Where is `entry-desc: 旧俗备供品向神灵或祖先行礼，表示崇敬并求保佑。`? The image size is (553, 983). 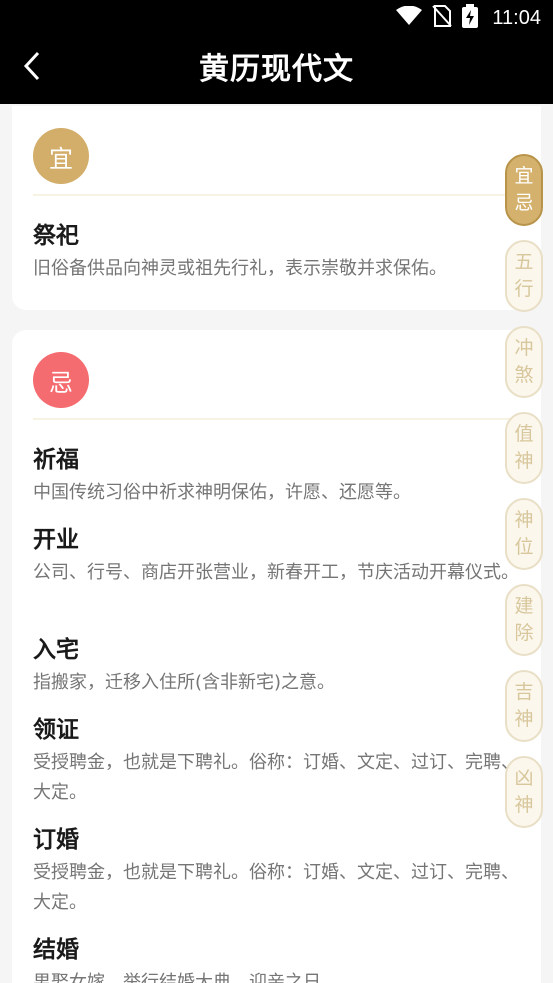
entry-desc: 旧俗备供品向神灵或祖先行礼，表示崇敬并求保佑。 is located at coordinates (240, 268).